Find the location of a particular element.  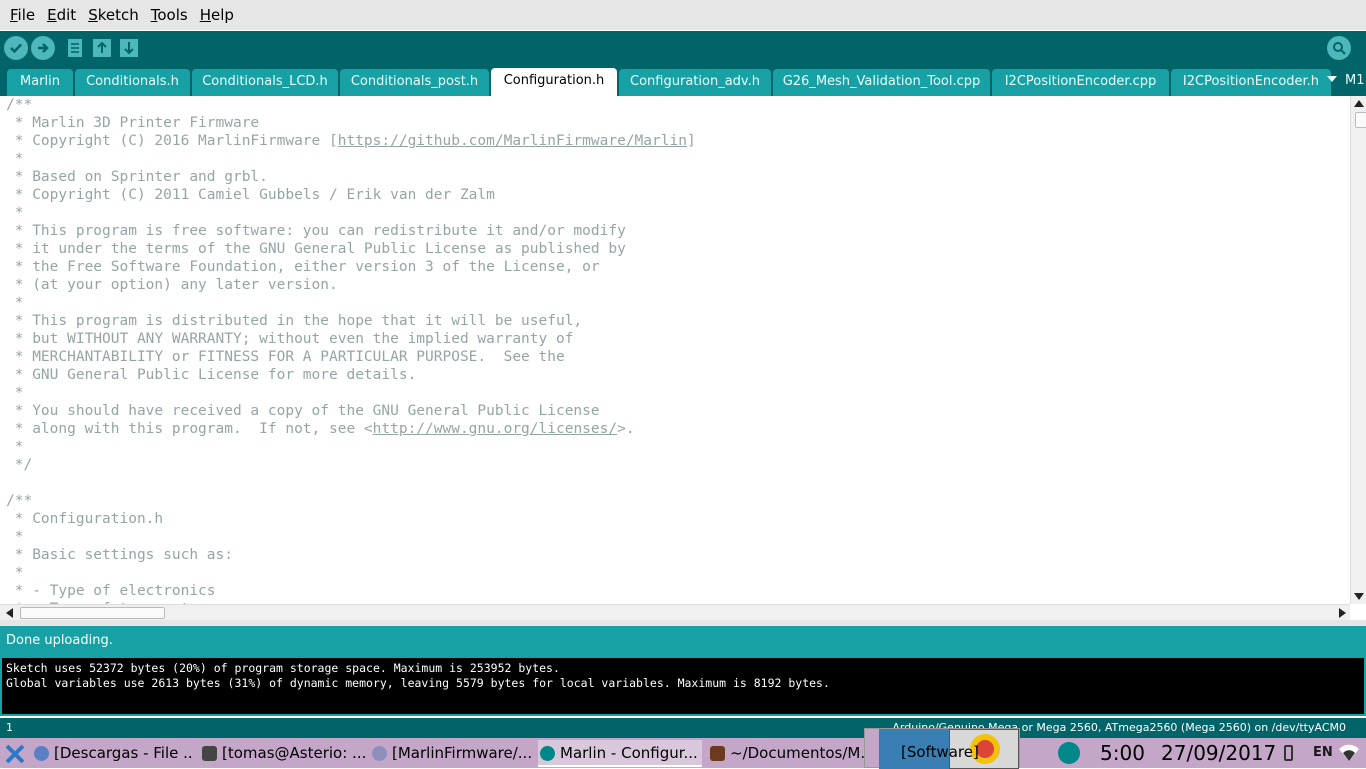

arduino-icon is located at coordinates (547, 753).